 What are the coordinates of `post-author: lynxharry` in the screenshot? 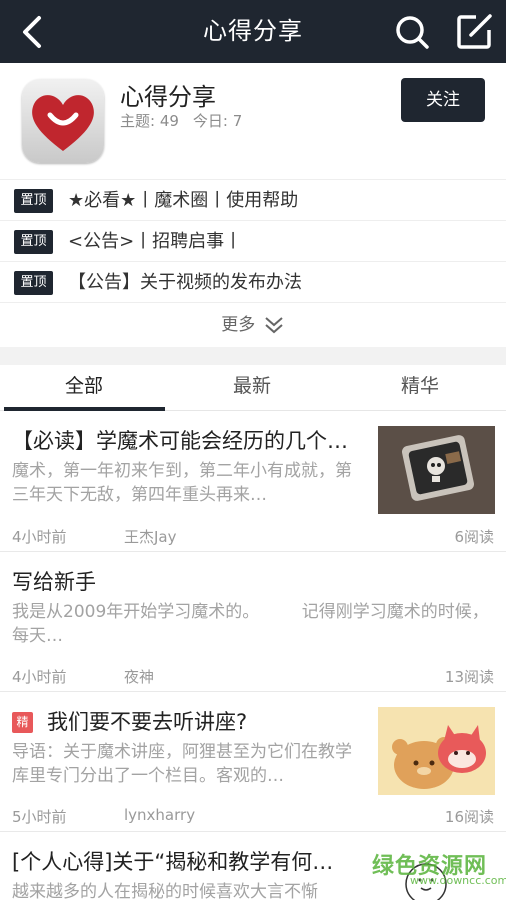 It's located at (160, 815).